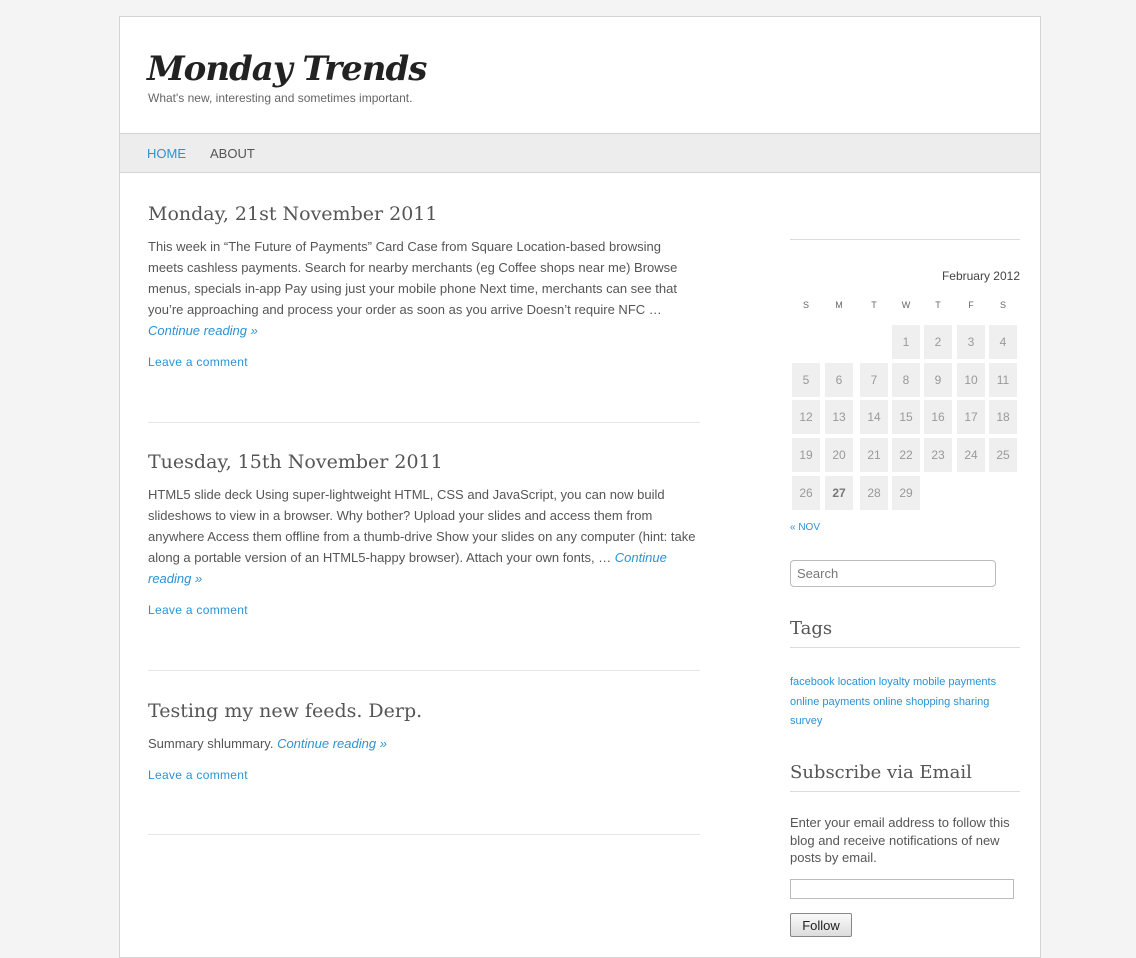 The width and height of the screenshot is (1136, 958). Describe the element at coordinates (806, 493) in the screenshot. I see `calendar-day: 26` at that location.